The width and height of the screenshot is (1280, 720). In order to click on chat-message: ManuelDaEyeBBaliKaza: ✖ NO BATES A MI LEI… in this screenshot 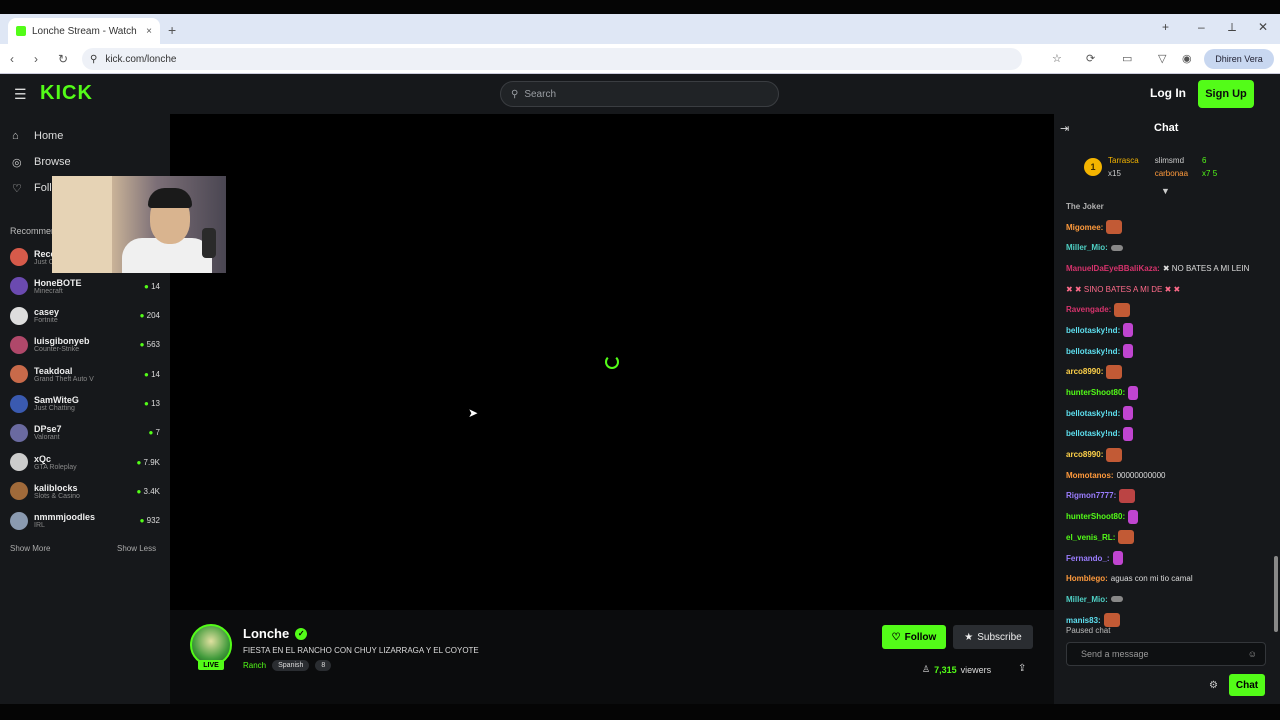, I will do `click(1166, 268)`.